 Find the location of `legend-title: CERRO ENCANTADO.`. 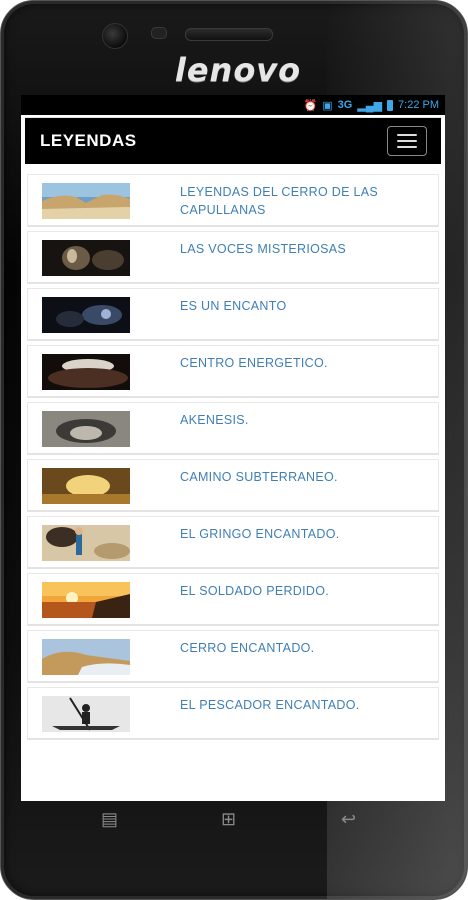

legend-title: CERRO ENCANTADO. is located at coordinates (247, 648).